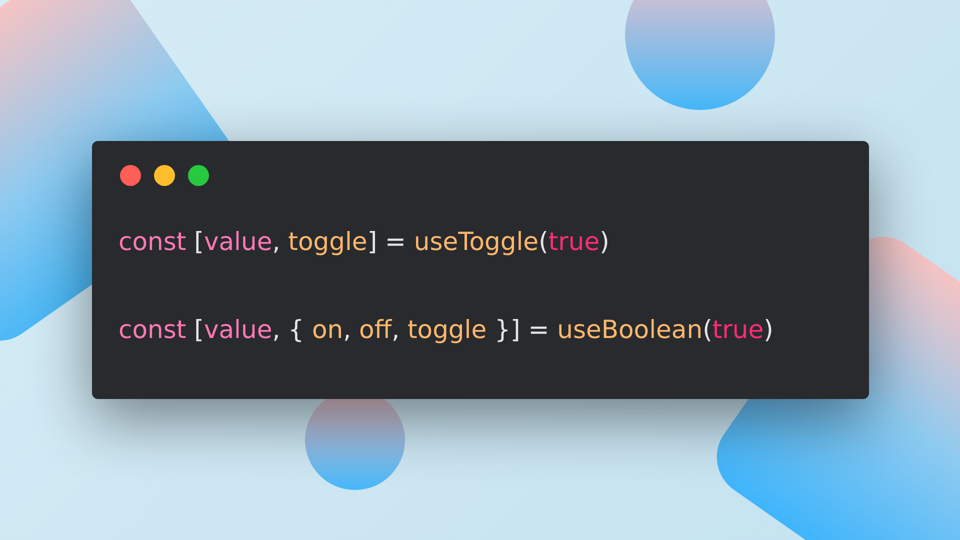 This screenshot has width=960, height=540. What do you see at coordinates (130, 175) in the screenshot?
I see `close-dot` at bounding box center [130, 175].